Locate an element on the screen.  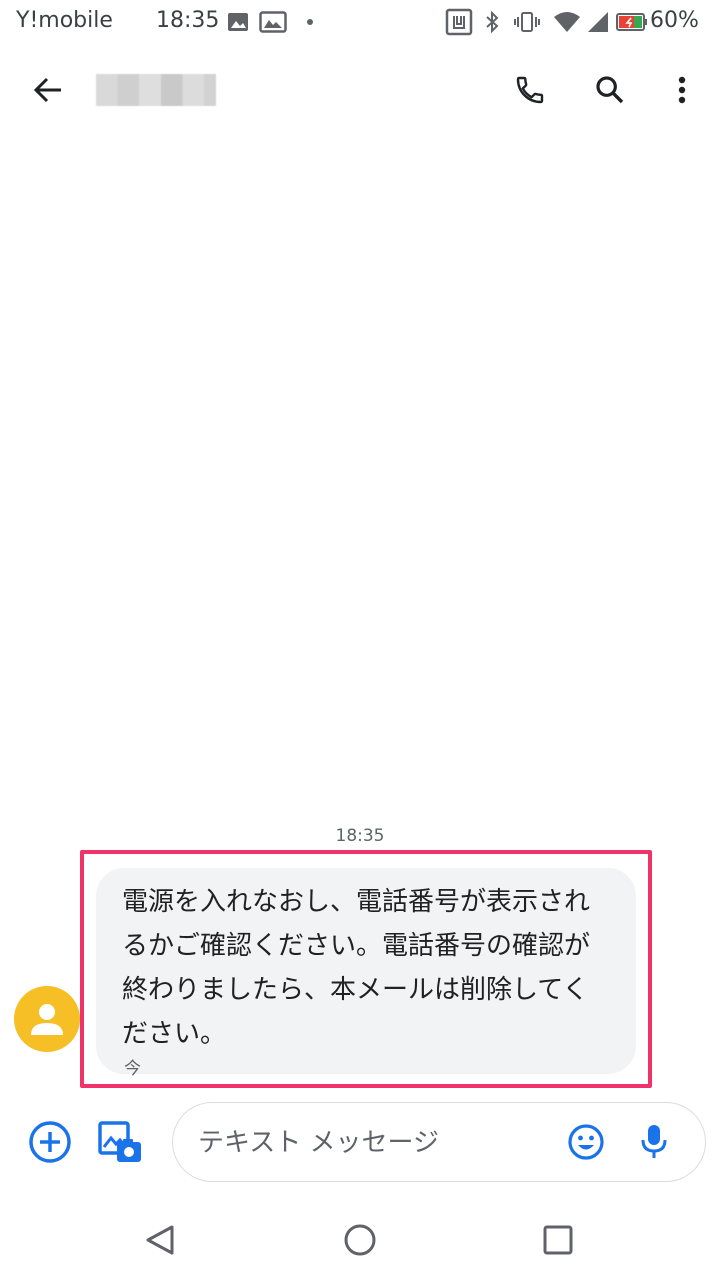
status-clock: 18:35 is located at coordinates (188, 20).